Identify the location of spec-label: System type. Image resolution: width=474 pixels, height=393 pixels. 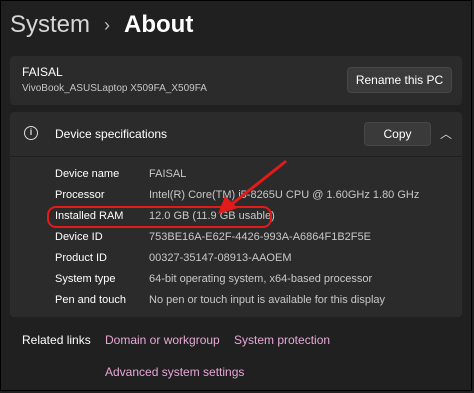
(85, 279).